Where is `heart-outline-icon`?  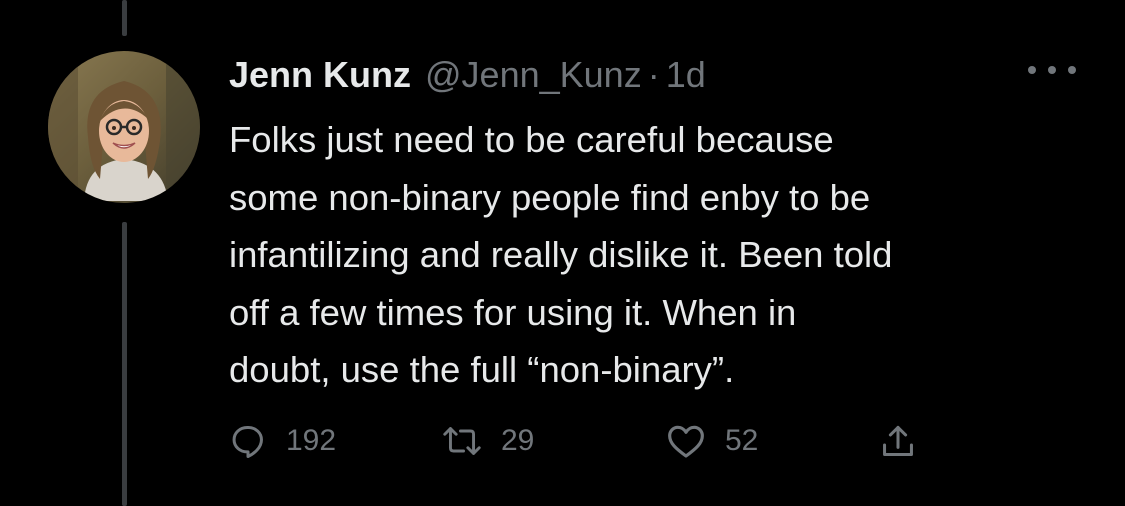
heart-outline-icon is located at coordinates (686, 441).